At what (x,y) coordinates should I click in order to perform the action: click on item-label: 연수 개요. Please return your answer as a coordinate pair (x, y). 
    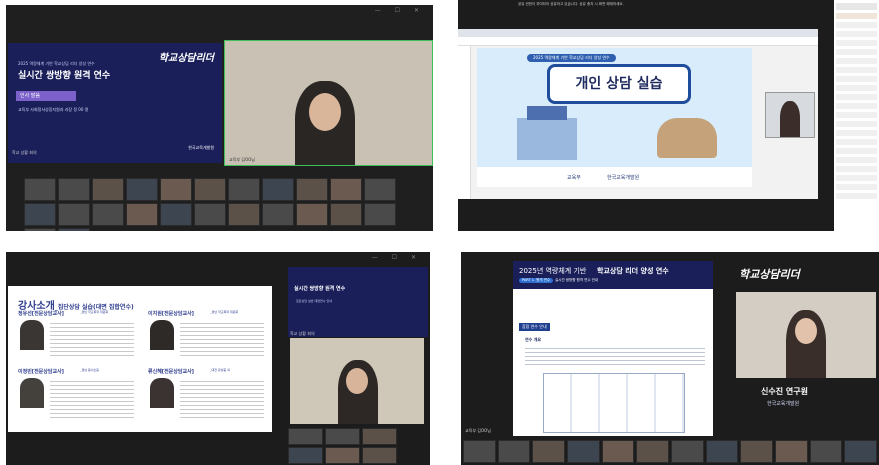
    Looking at the image, I should click on (533, 339).